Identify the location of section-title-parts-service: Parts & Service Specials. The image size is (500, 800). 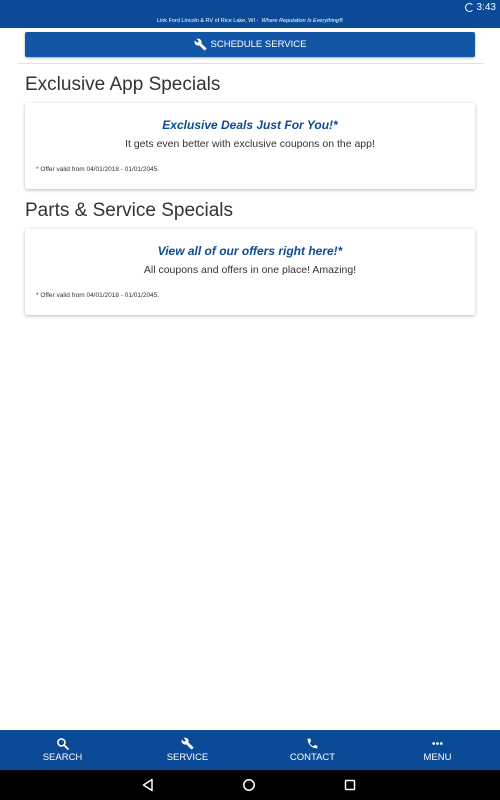
(129, 210).